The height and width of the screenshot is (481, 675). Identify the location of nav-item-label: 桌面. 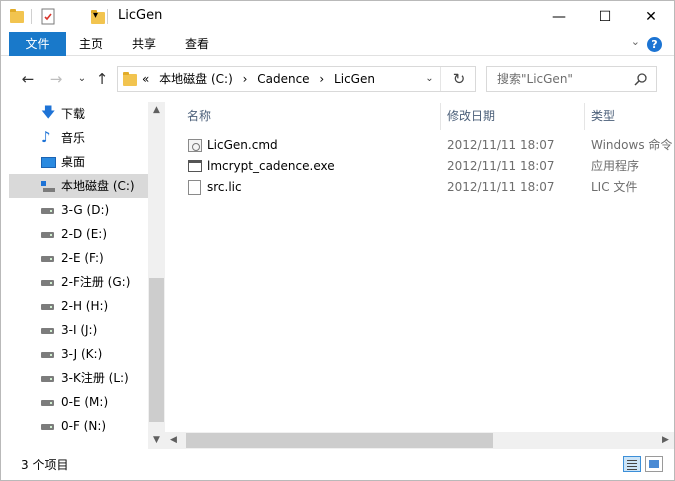
(73, 162).